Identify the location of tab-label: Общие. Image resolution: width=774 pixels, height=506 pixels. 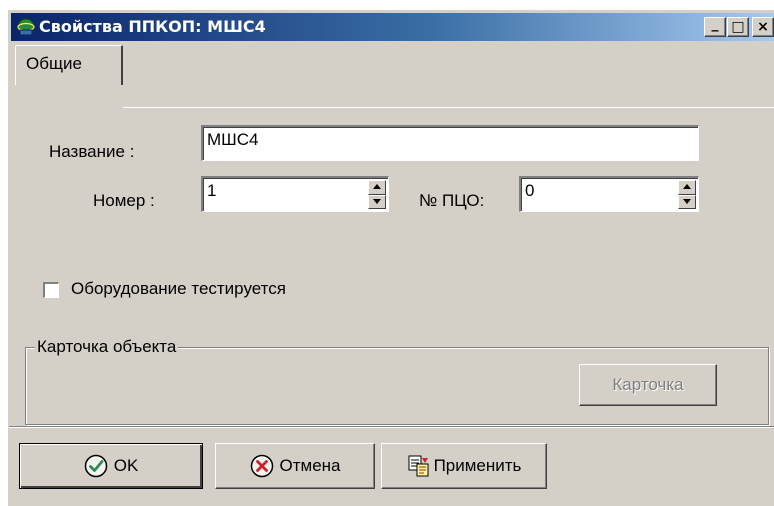
(54, 63).